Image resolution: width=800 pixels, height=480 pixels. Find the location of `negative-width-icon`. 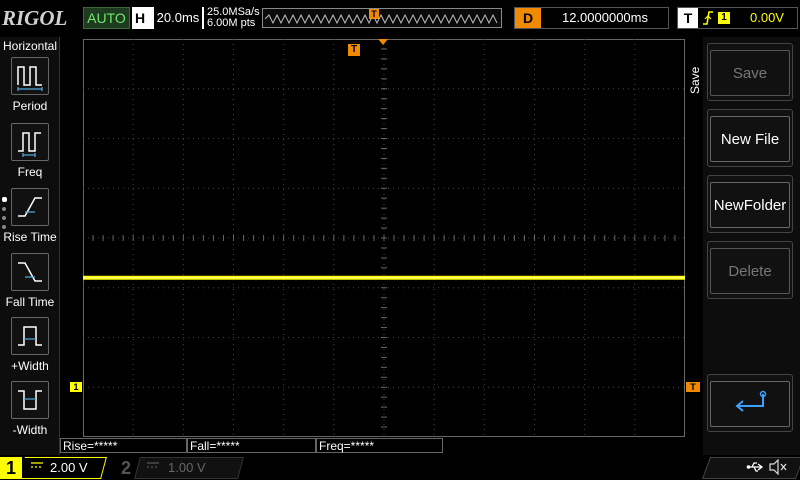

negative-width-icon is located at coordinates (30, 400).